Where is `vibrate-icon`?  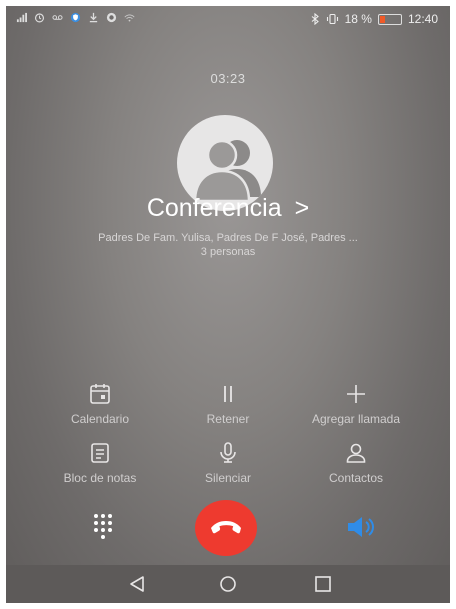 vibrate-icon is located at coordinates (332, 19).